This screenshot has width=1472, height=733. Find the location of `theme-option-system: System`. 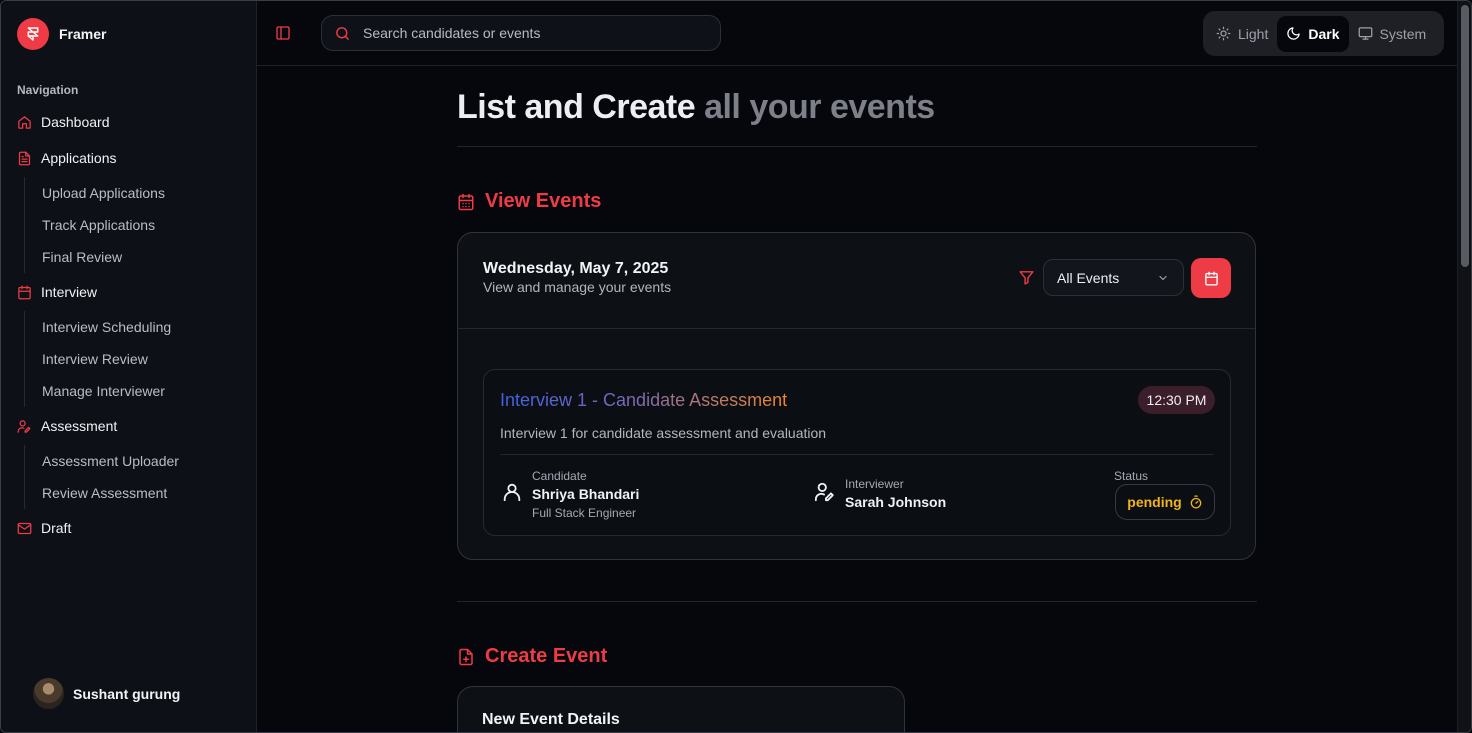

theme-option-system: System is located at coordinates (1392, 34).